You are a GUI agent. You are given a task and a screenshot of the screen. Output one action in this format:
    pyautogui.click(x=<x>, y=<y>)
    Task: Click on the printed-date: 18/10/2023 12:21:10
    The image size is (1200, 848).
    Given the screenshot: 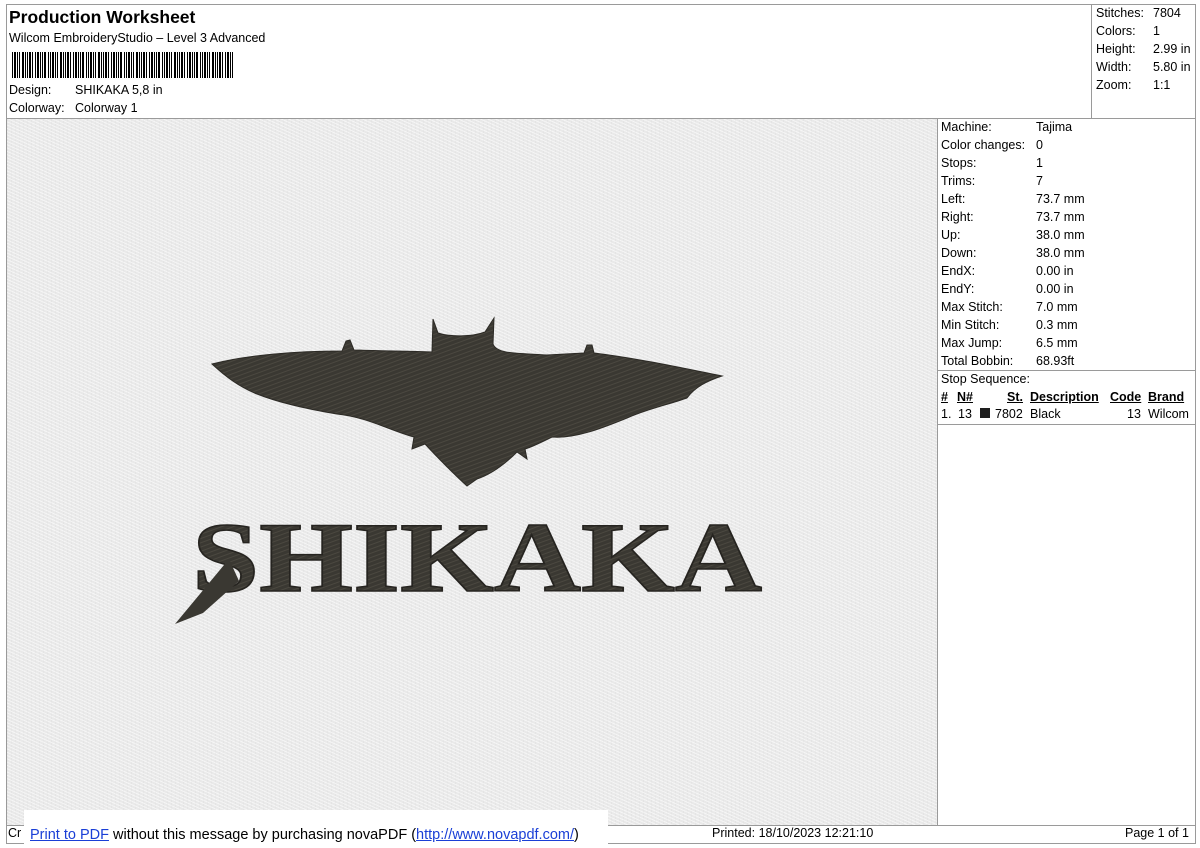 What is the action you would take?
    pyautogui.click(x=816, y=833)
    